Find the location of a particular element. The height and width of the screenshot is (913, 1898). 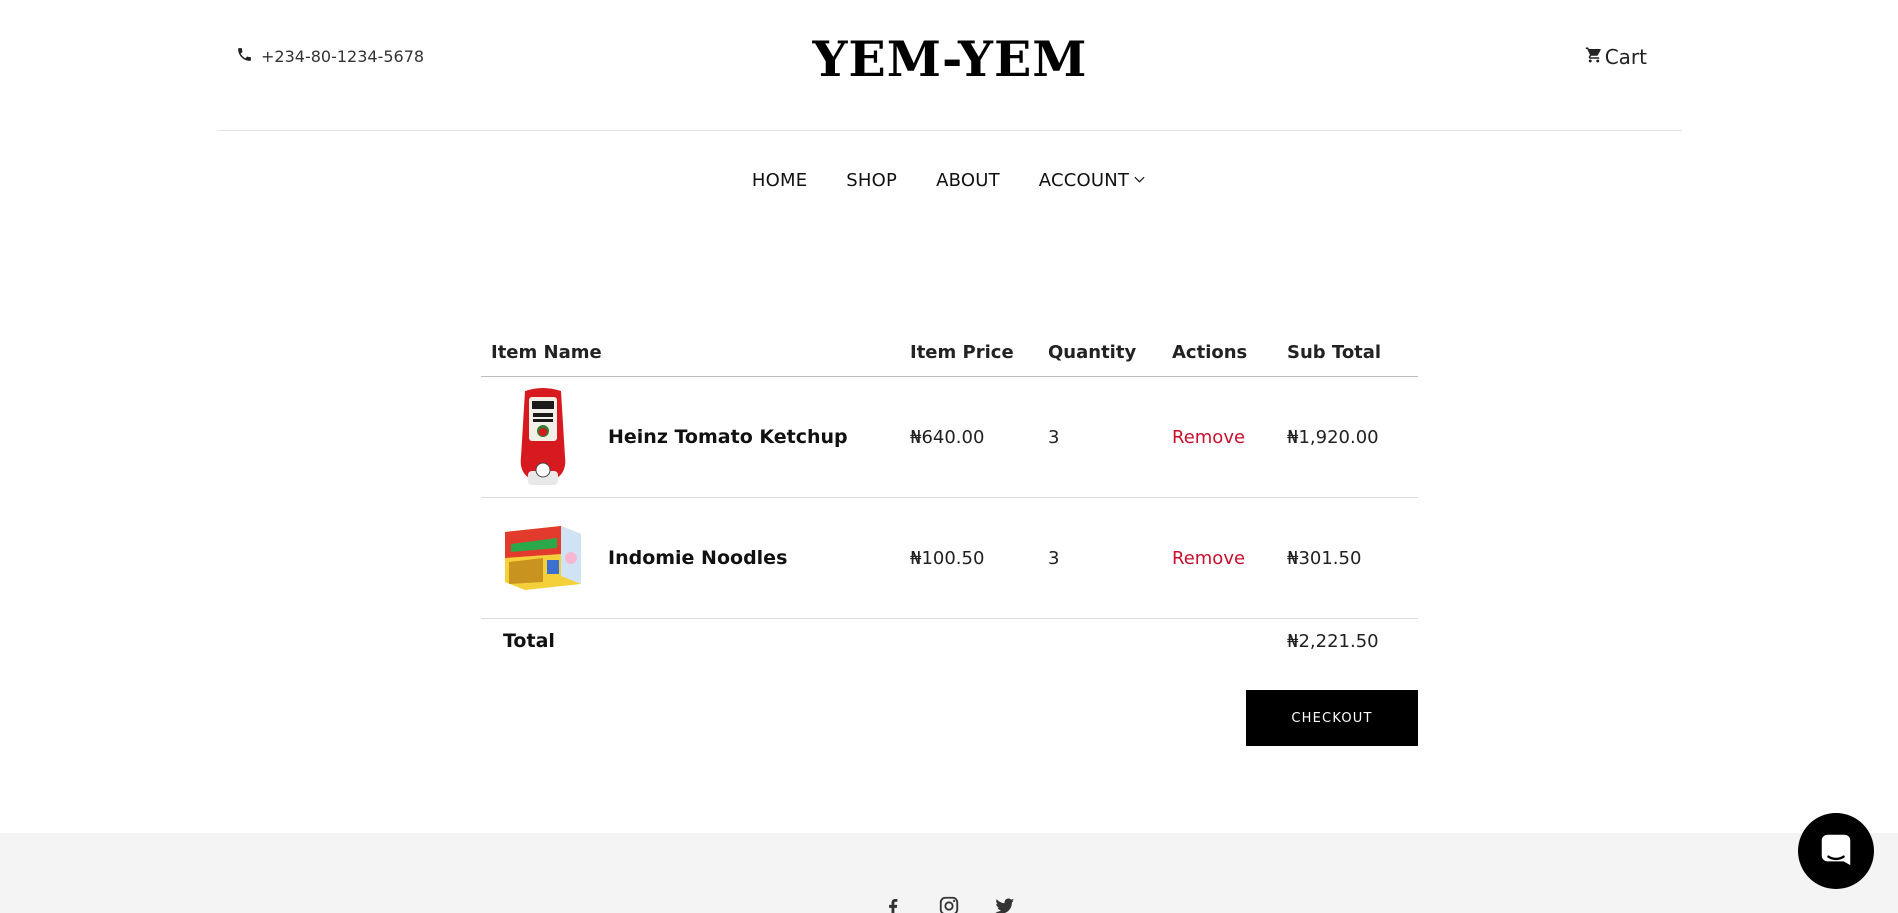

ketchup-image is located at coordinates (543, 437).